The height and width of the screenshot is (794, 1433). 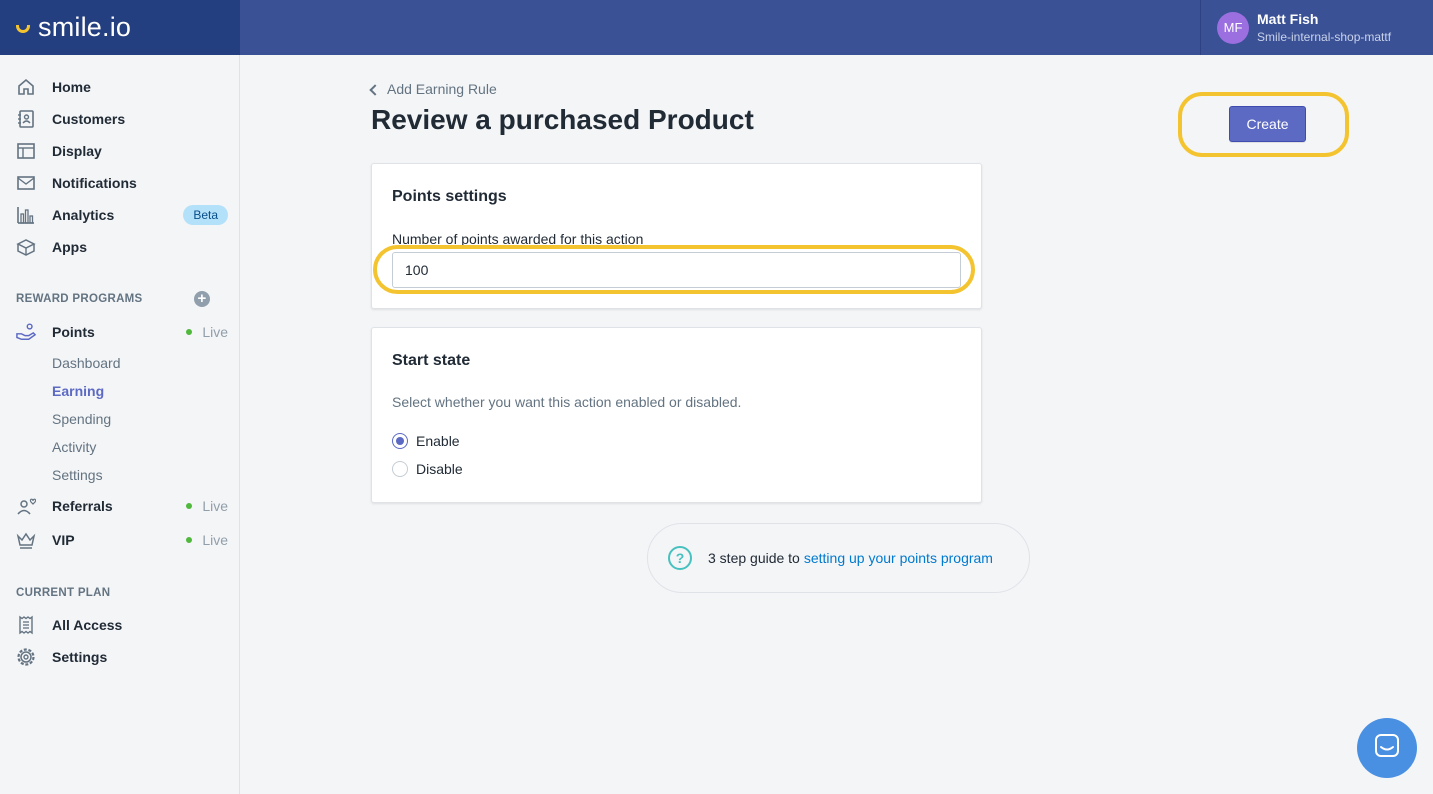 I want to click on user-name: Matt Fish, so click(x=1288, y=19).